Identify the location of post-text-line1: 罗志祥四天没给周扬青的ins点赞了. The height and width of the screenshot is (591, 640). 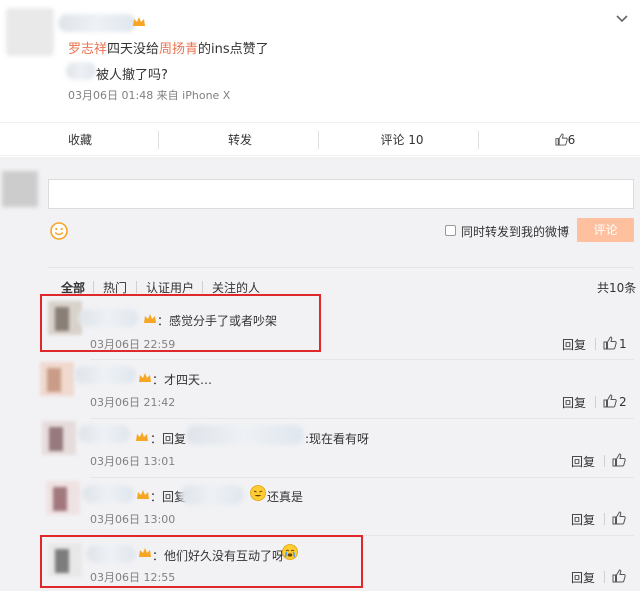
(168, 49).